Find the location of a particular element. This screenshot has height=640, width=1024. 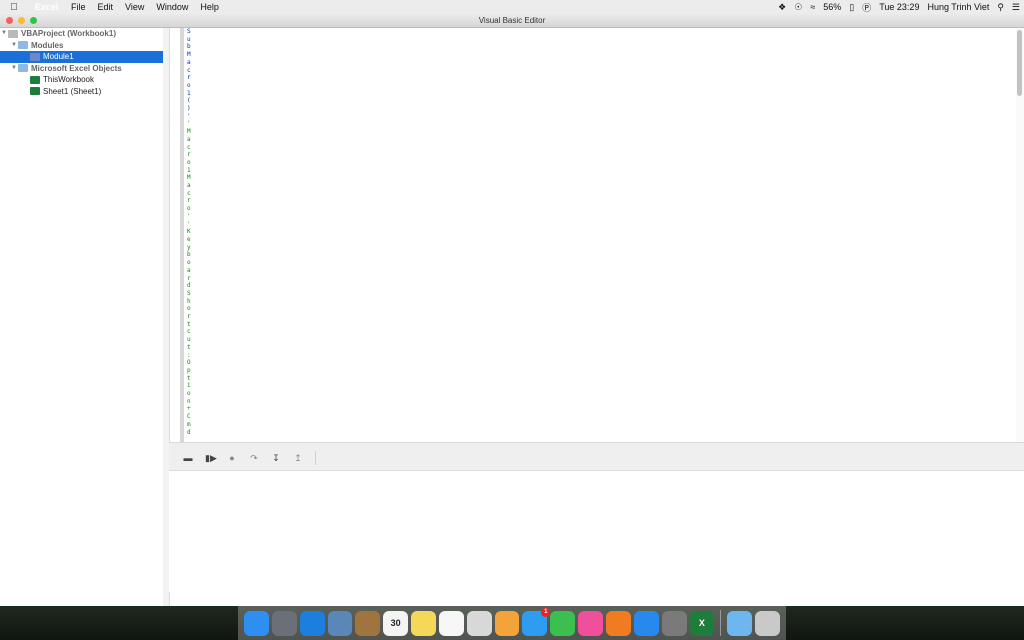

launchpad-icon is located at coordinates (284, 623).